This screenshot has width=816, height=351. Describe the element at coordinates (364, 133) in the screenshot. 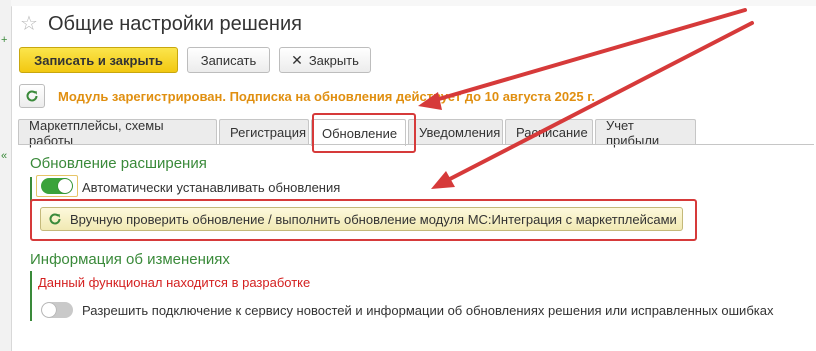

I see `annotation-frame-update-tab` at that location.